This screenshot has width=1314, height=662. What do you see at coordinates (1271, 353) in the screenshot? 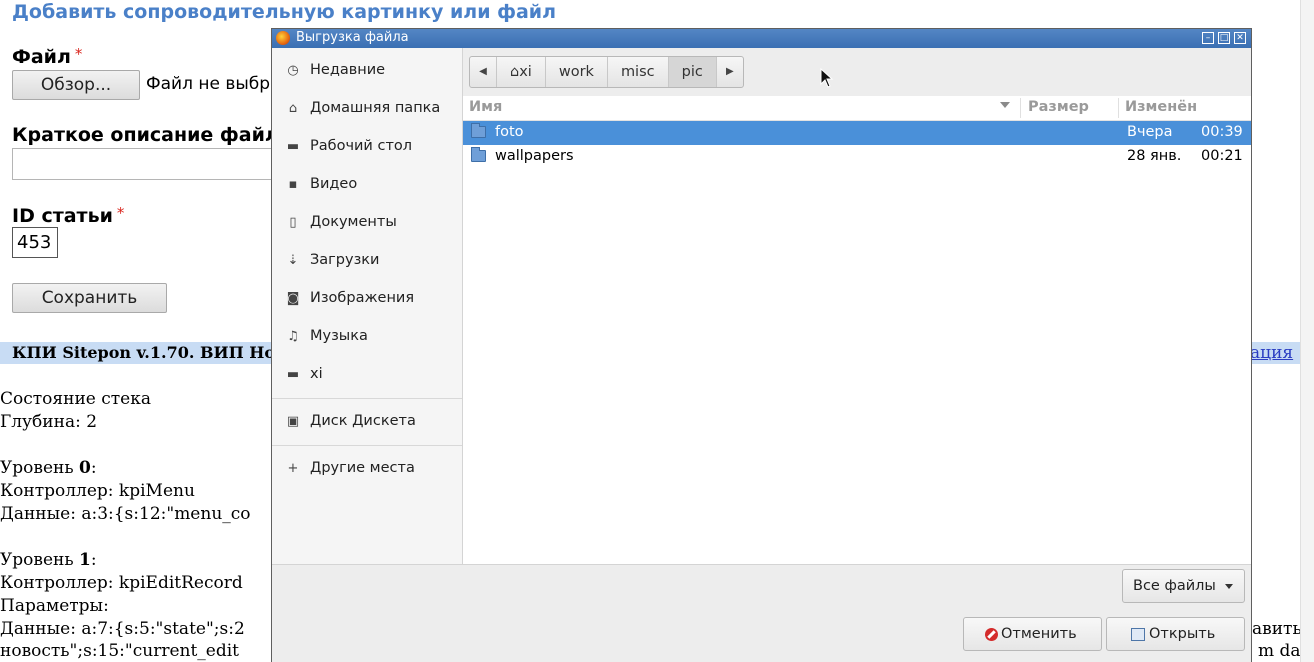
I see `kpi-bar-link: ация` at bounding box center [1271, 353].